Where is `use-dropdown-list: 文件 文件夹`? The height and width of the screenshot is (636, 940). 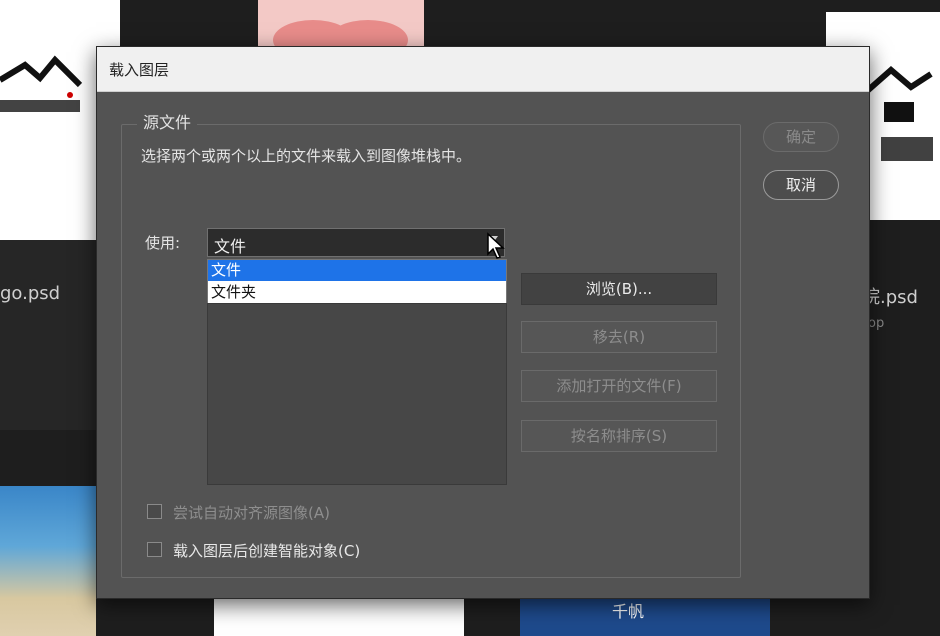 use-dropdown-list: 文件 文件夹 is located at coordinates (357, 281).